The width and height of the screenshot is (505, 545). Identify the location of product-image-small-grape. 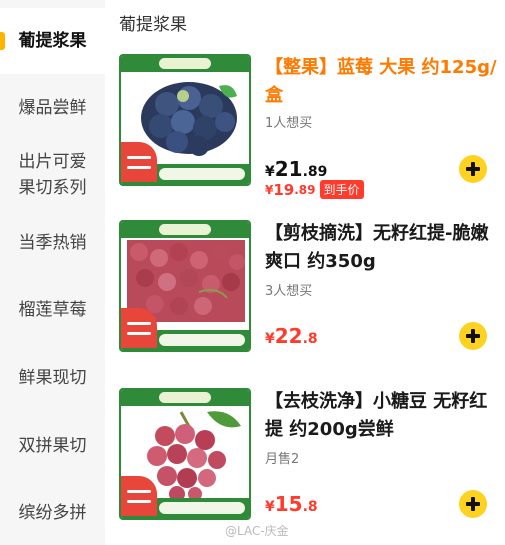
(185, 454).